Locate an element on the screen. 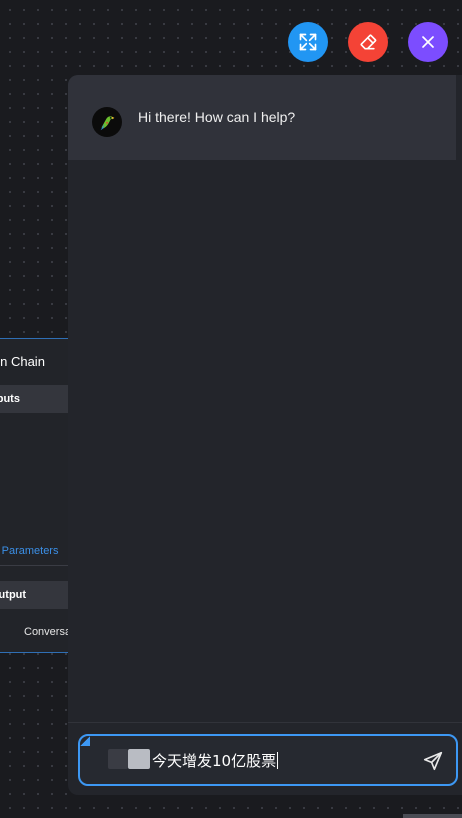 The width and height of the screenshot is (462, 818). node-output-item: Conversa is located at coordinates (47, 632).